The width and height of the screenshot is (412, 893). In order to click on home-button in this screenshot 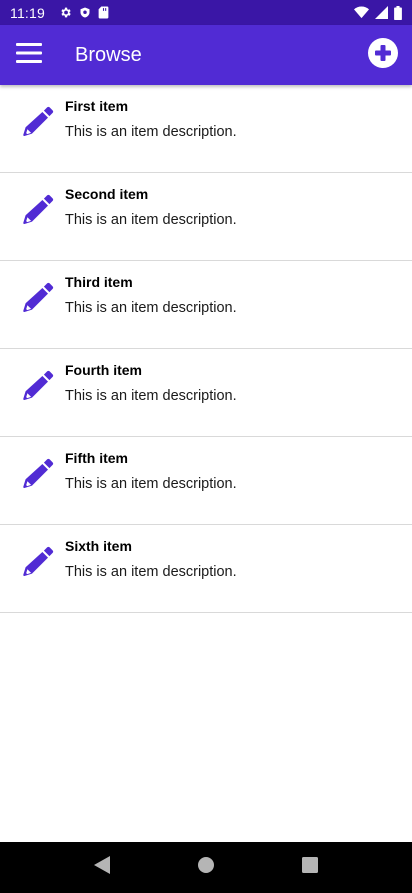, I will do `click(206, 868)`.